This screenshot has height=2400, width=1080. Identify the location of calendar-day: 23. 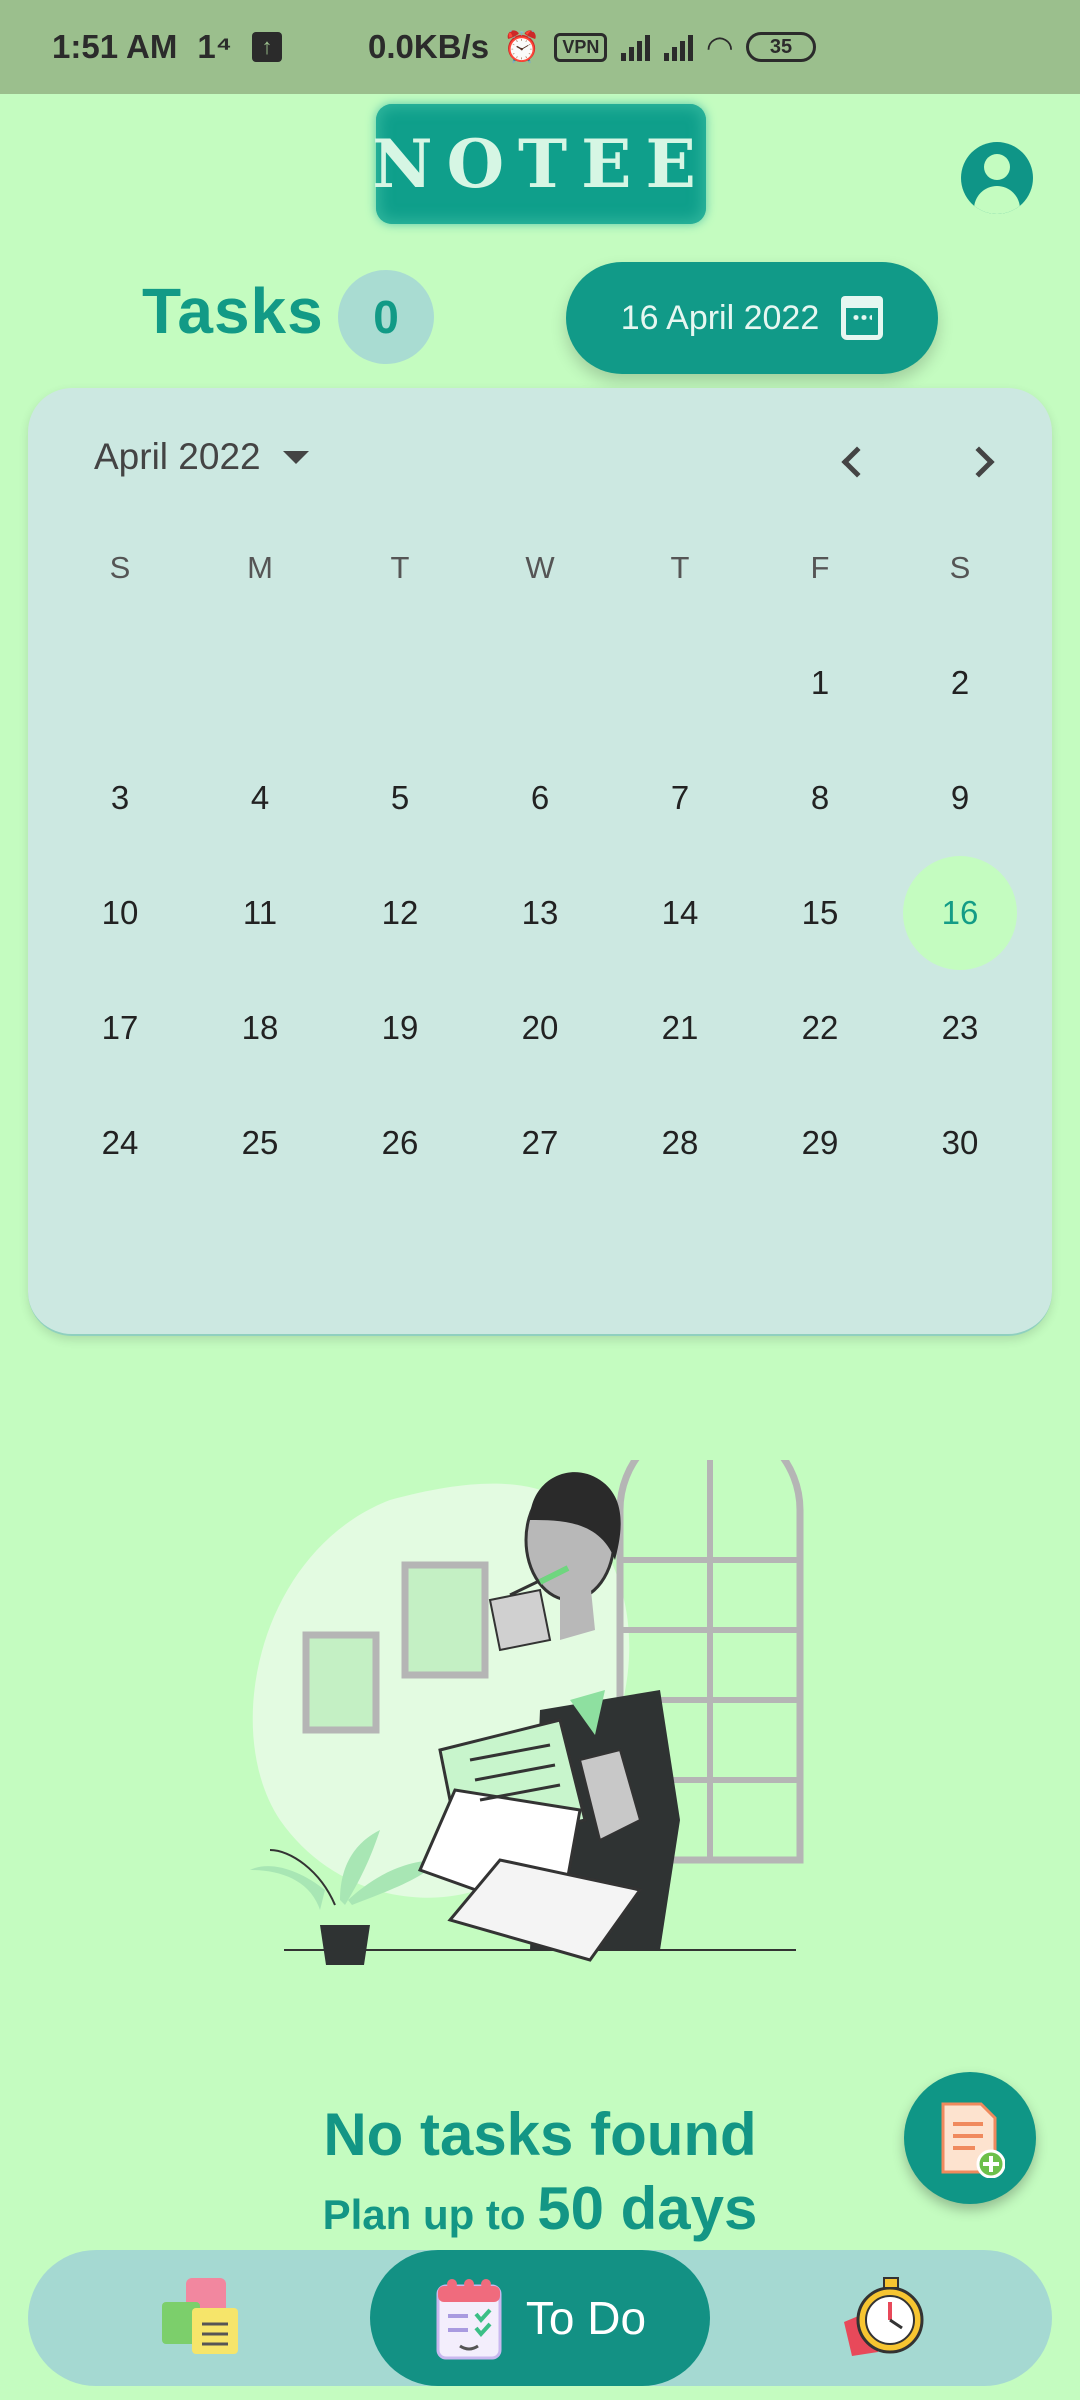
(960, 1027).